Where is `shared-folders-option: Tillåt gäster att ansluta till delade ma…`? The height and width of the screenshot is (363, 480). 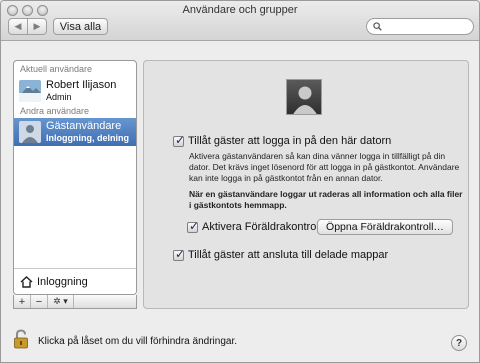
shared-folders-option: Tillåt gäster att ansluta till delade ma… is located at coordinates (281, 254).